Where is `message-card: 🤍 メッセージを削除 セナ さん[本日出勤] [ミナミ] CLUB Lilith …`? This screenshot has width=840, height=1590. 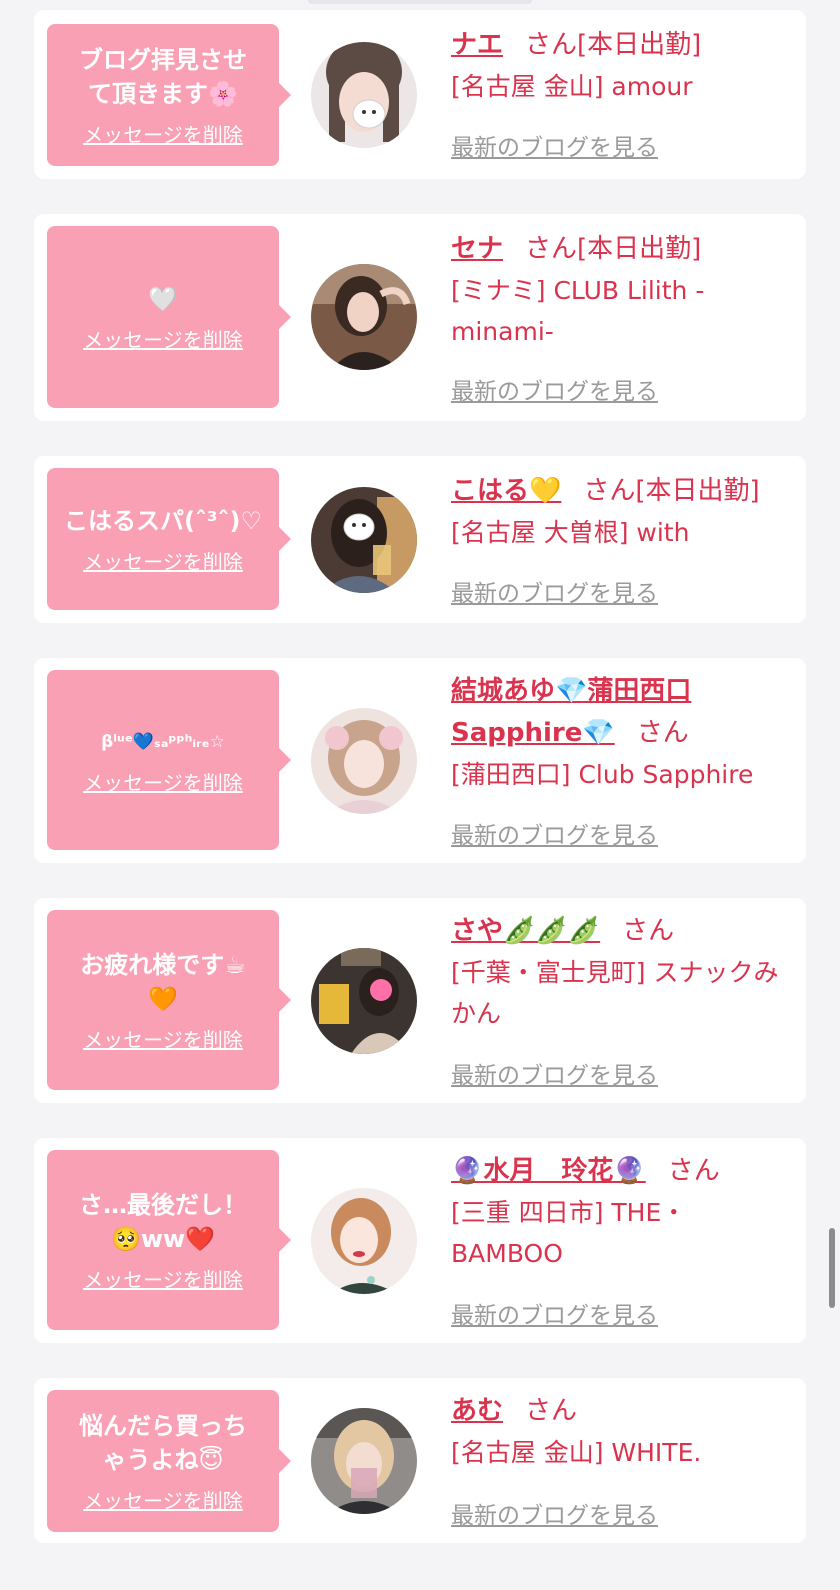
message-card: 🤍 メッセージを削除 セナ さん[本日出勤] [ミナミ] CLUB Lilith … is located at coordinates (420, 317).